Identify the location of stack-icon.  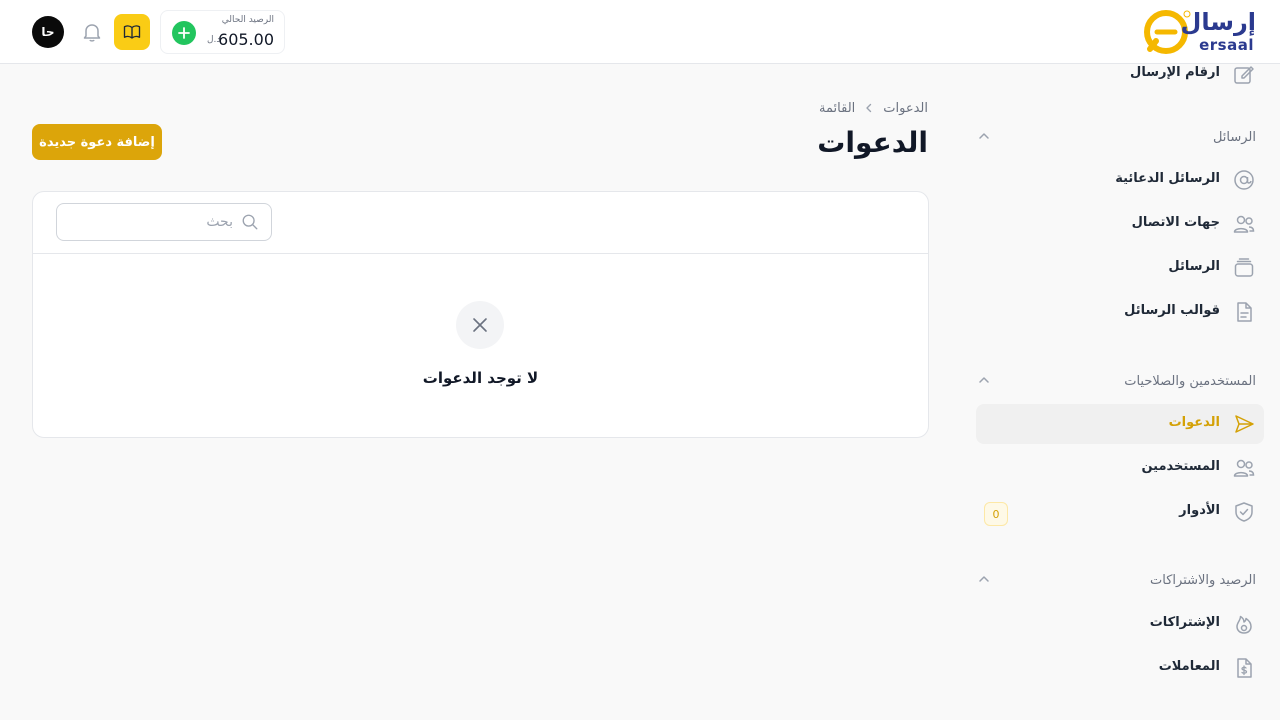
(1244, 267).